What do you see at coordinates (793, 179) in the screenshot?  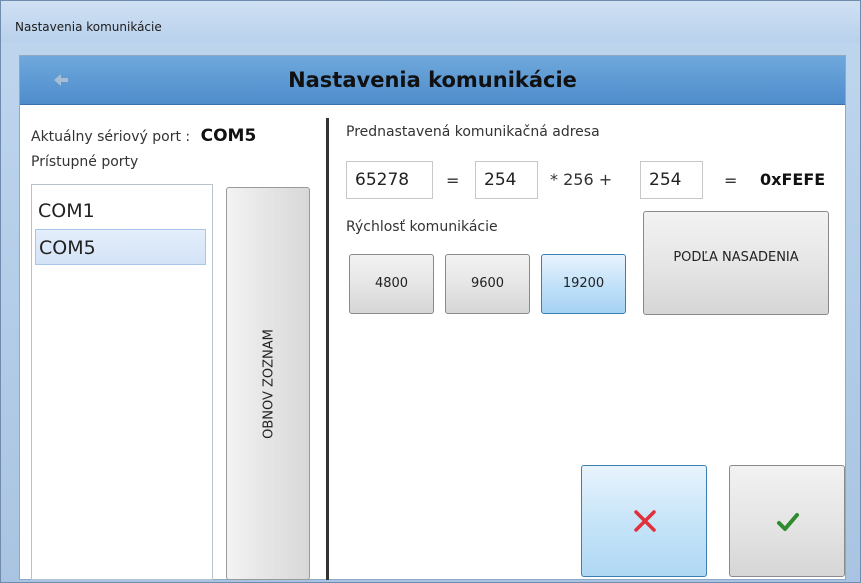 I see `address-hex-value: 0xFEFE` at bounding box center [793, 179].